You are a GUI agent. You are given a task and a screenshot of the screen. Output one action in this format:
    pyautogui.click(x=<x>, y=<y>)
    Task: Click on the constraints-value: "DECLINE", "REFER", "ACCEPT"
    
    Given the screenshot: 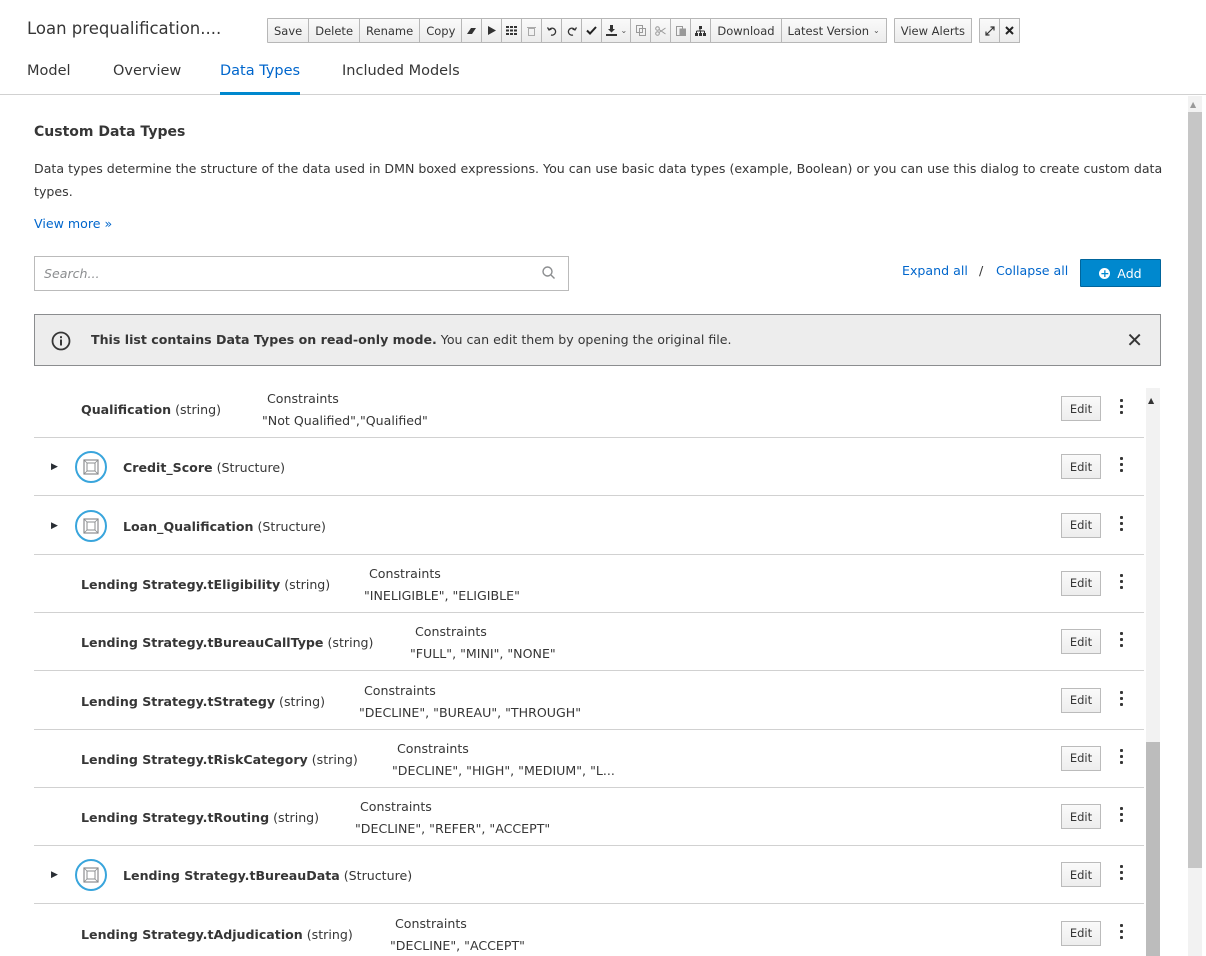 What is the action you would take?
    pyautogui.click(x=453, y=829)
    